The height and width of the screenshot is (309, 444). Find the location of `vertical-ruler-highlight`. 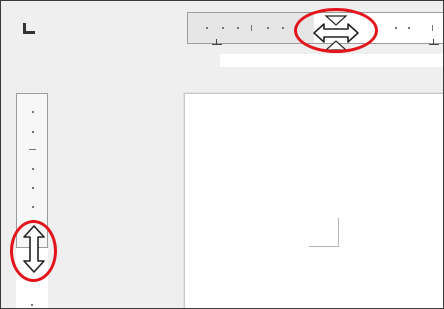

vertical-ruler-highlight is located at coordinates (33, 251).